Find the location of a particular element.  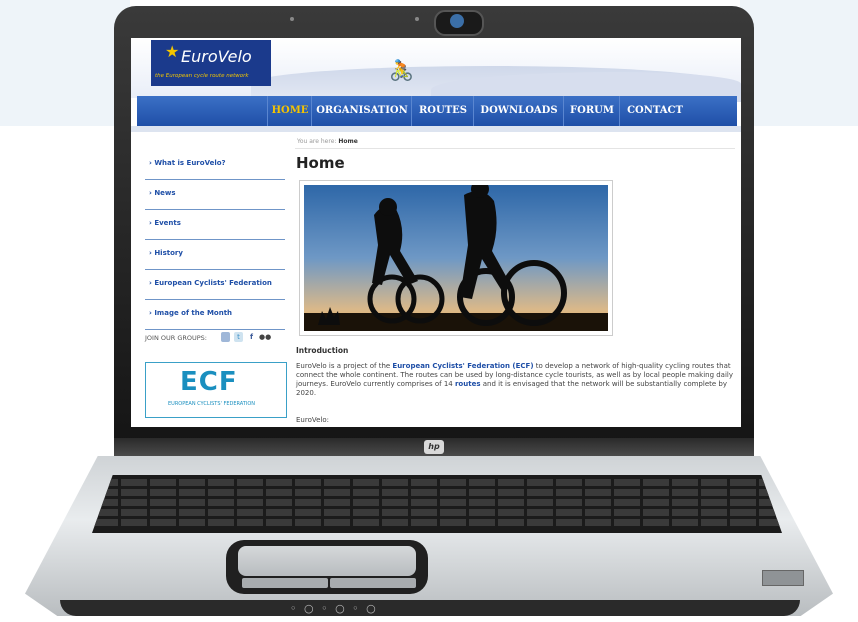

keyboard is located at coordinates (437, 504).